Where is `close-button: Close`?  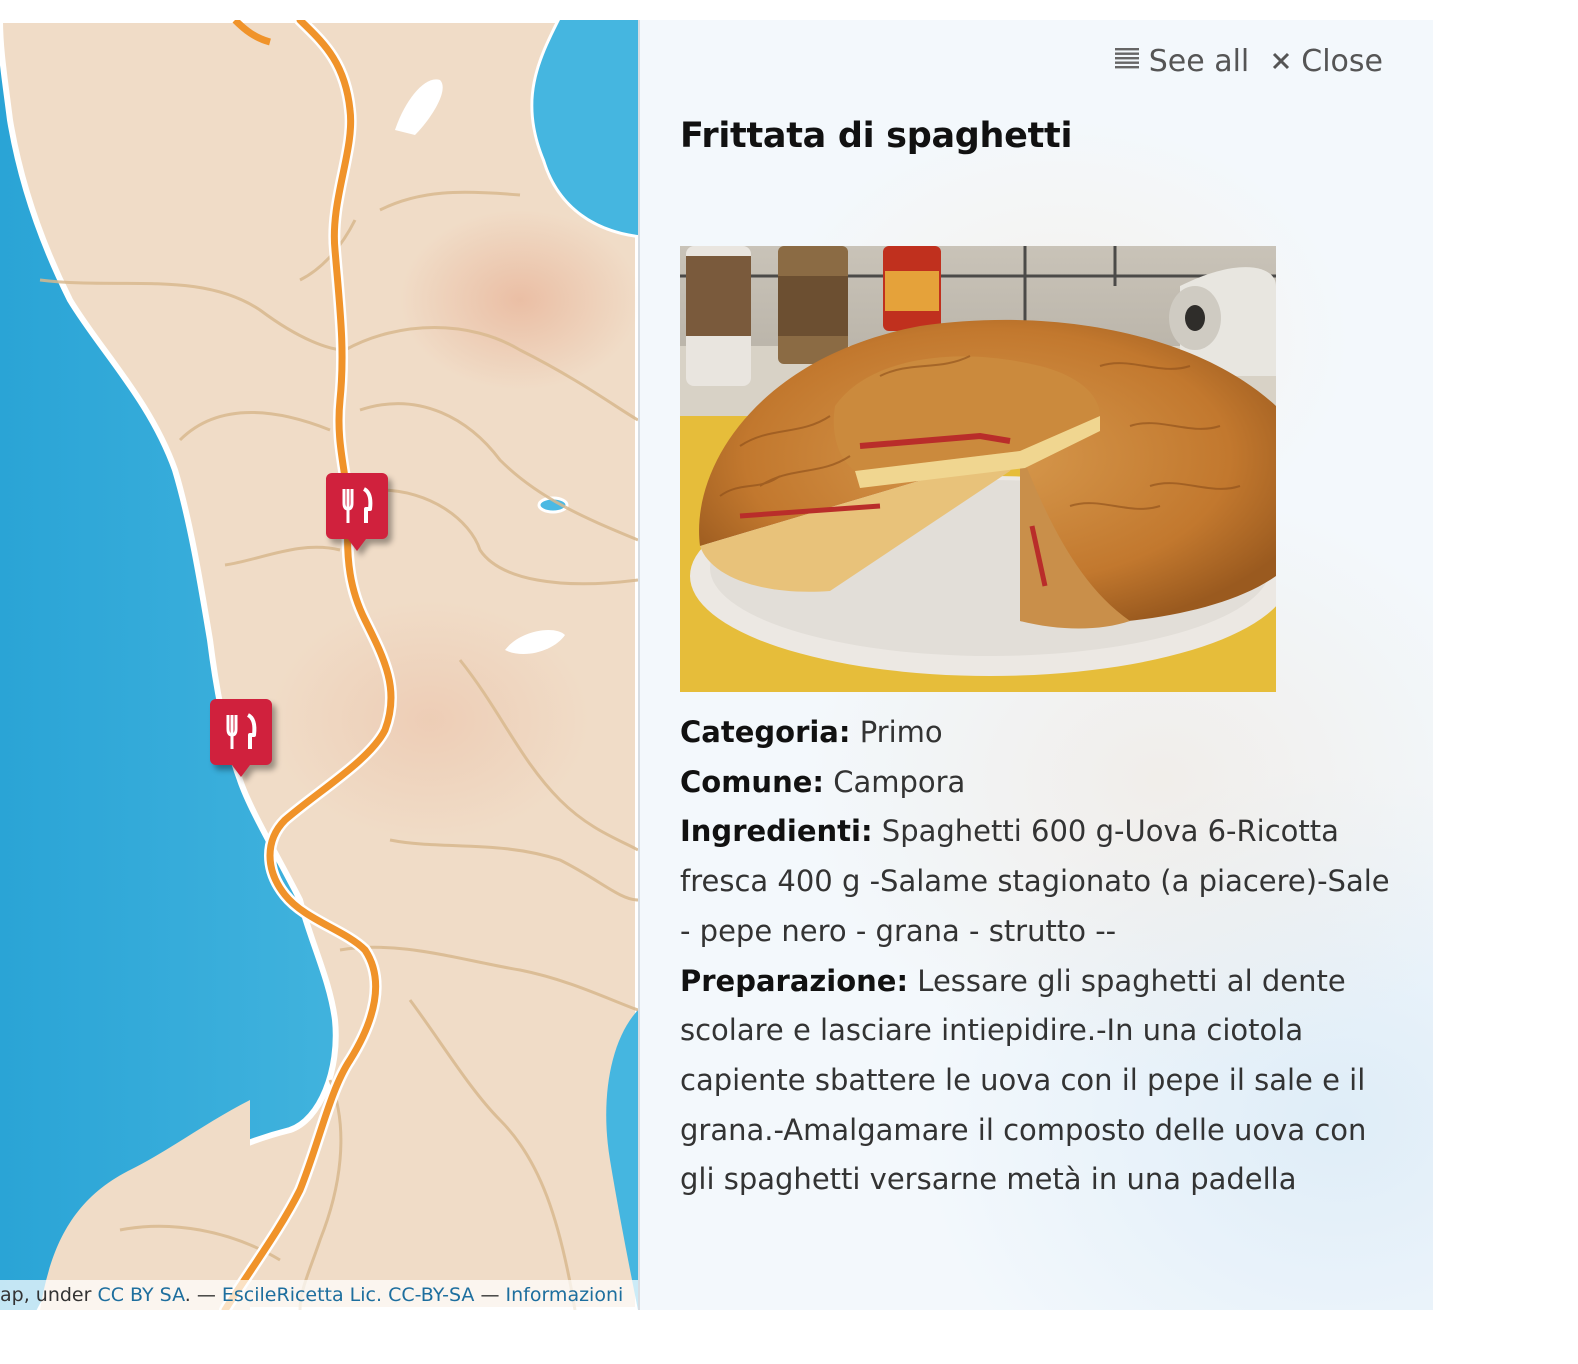
close-button: Close is located at coordinates (1327, 61).